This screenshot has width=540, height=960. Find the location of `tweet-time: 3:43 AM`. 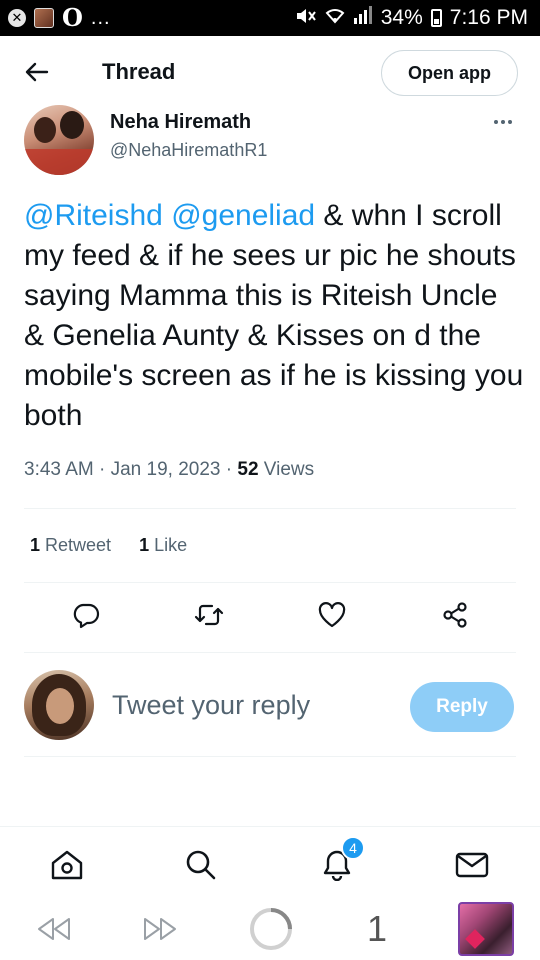

tweet-time: 3:43 AM is located at coordinates (59, 469).